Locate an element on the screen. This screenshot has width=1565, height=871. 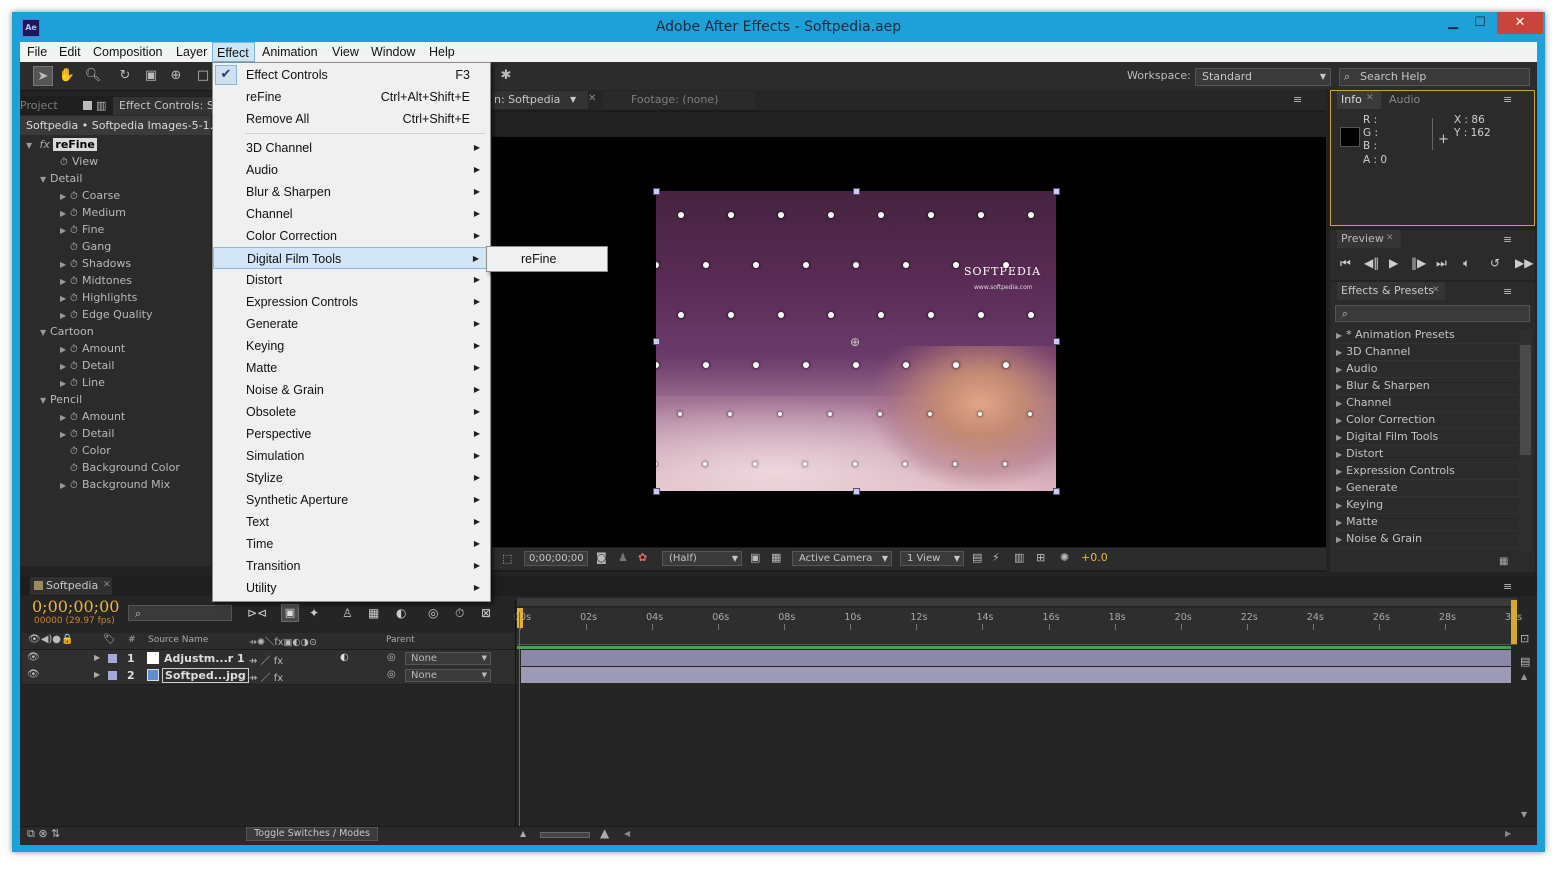
column-source-name: Source Name is located at coordinates (178, 640).